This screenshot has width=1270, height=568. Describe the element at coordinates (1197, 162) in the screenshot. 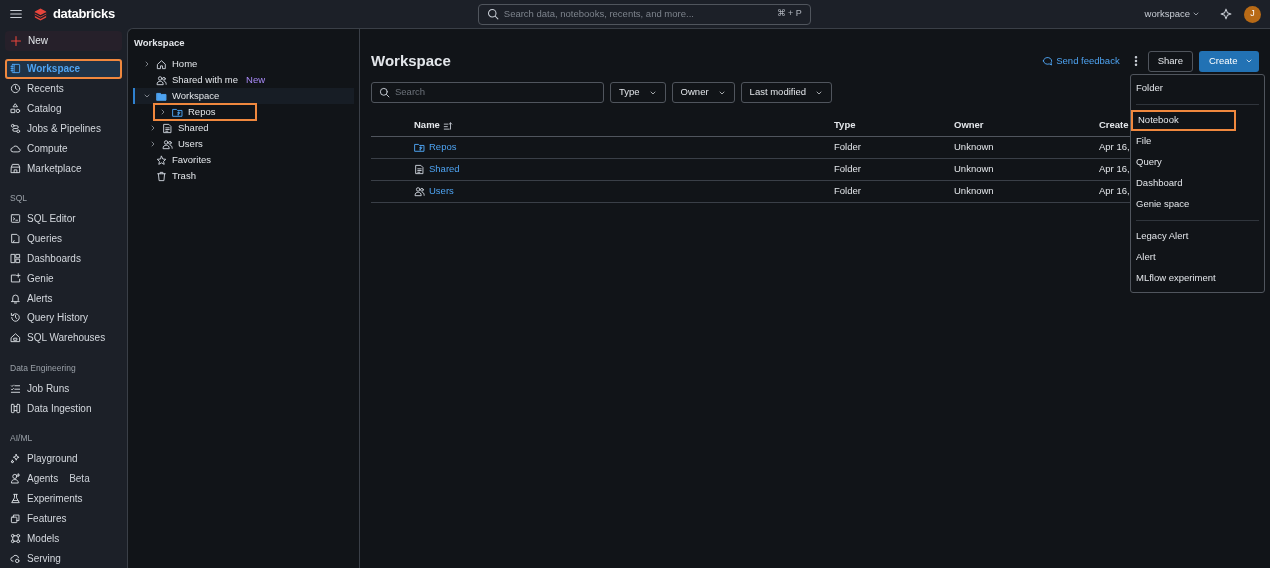

I see `menu-item: Query` at that location.